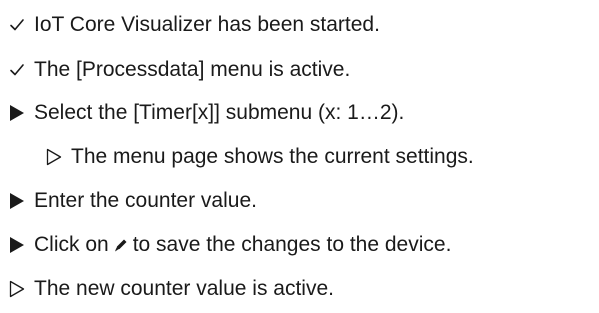  Describe the element at coordinates (184, 288) in the screenshot. I see `step-text: The new counter value is active.` at that location.